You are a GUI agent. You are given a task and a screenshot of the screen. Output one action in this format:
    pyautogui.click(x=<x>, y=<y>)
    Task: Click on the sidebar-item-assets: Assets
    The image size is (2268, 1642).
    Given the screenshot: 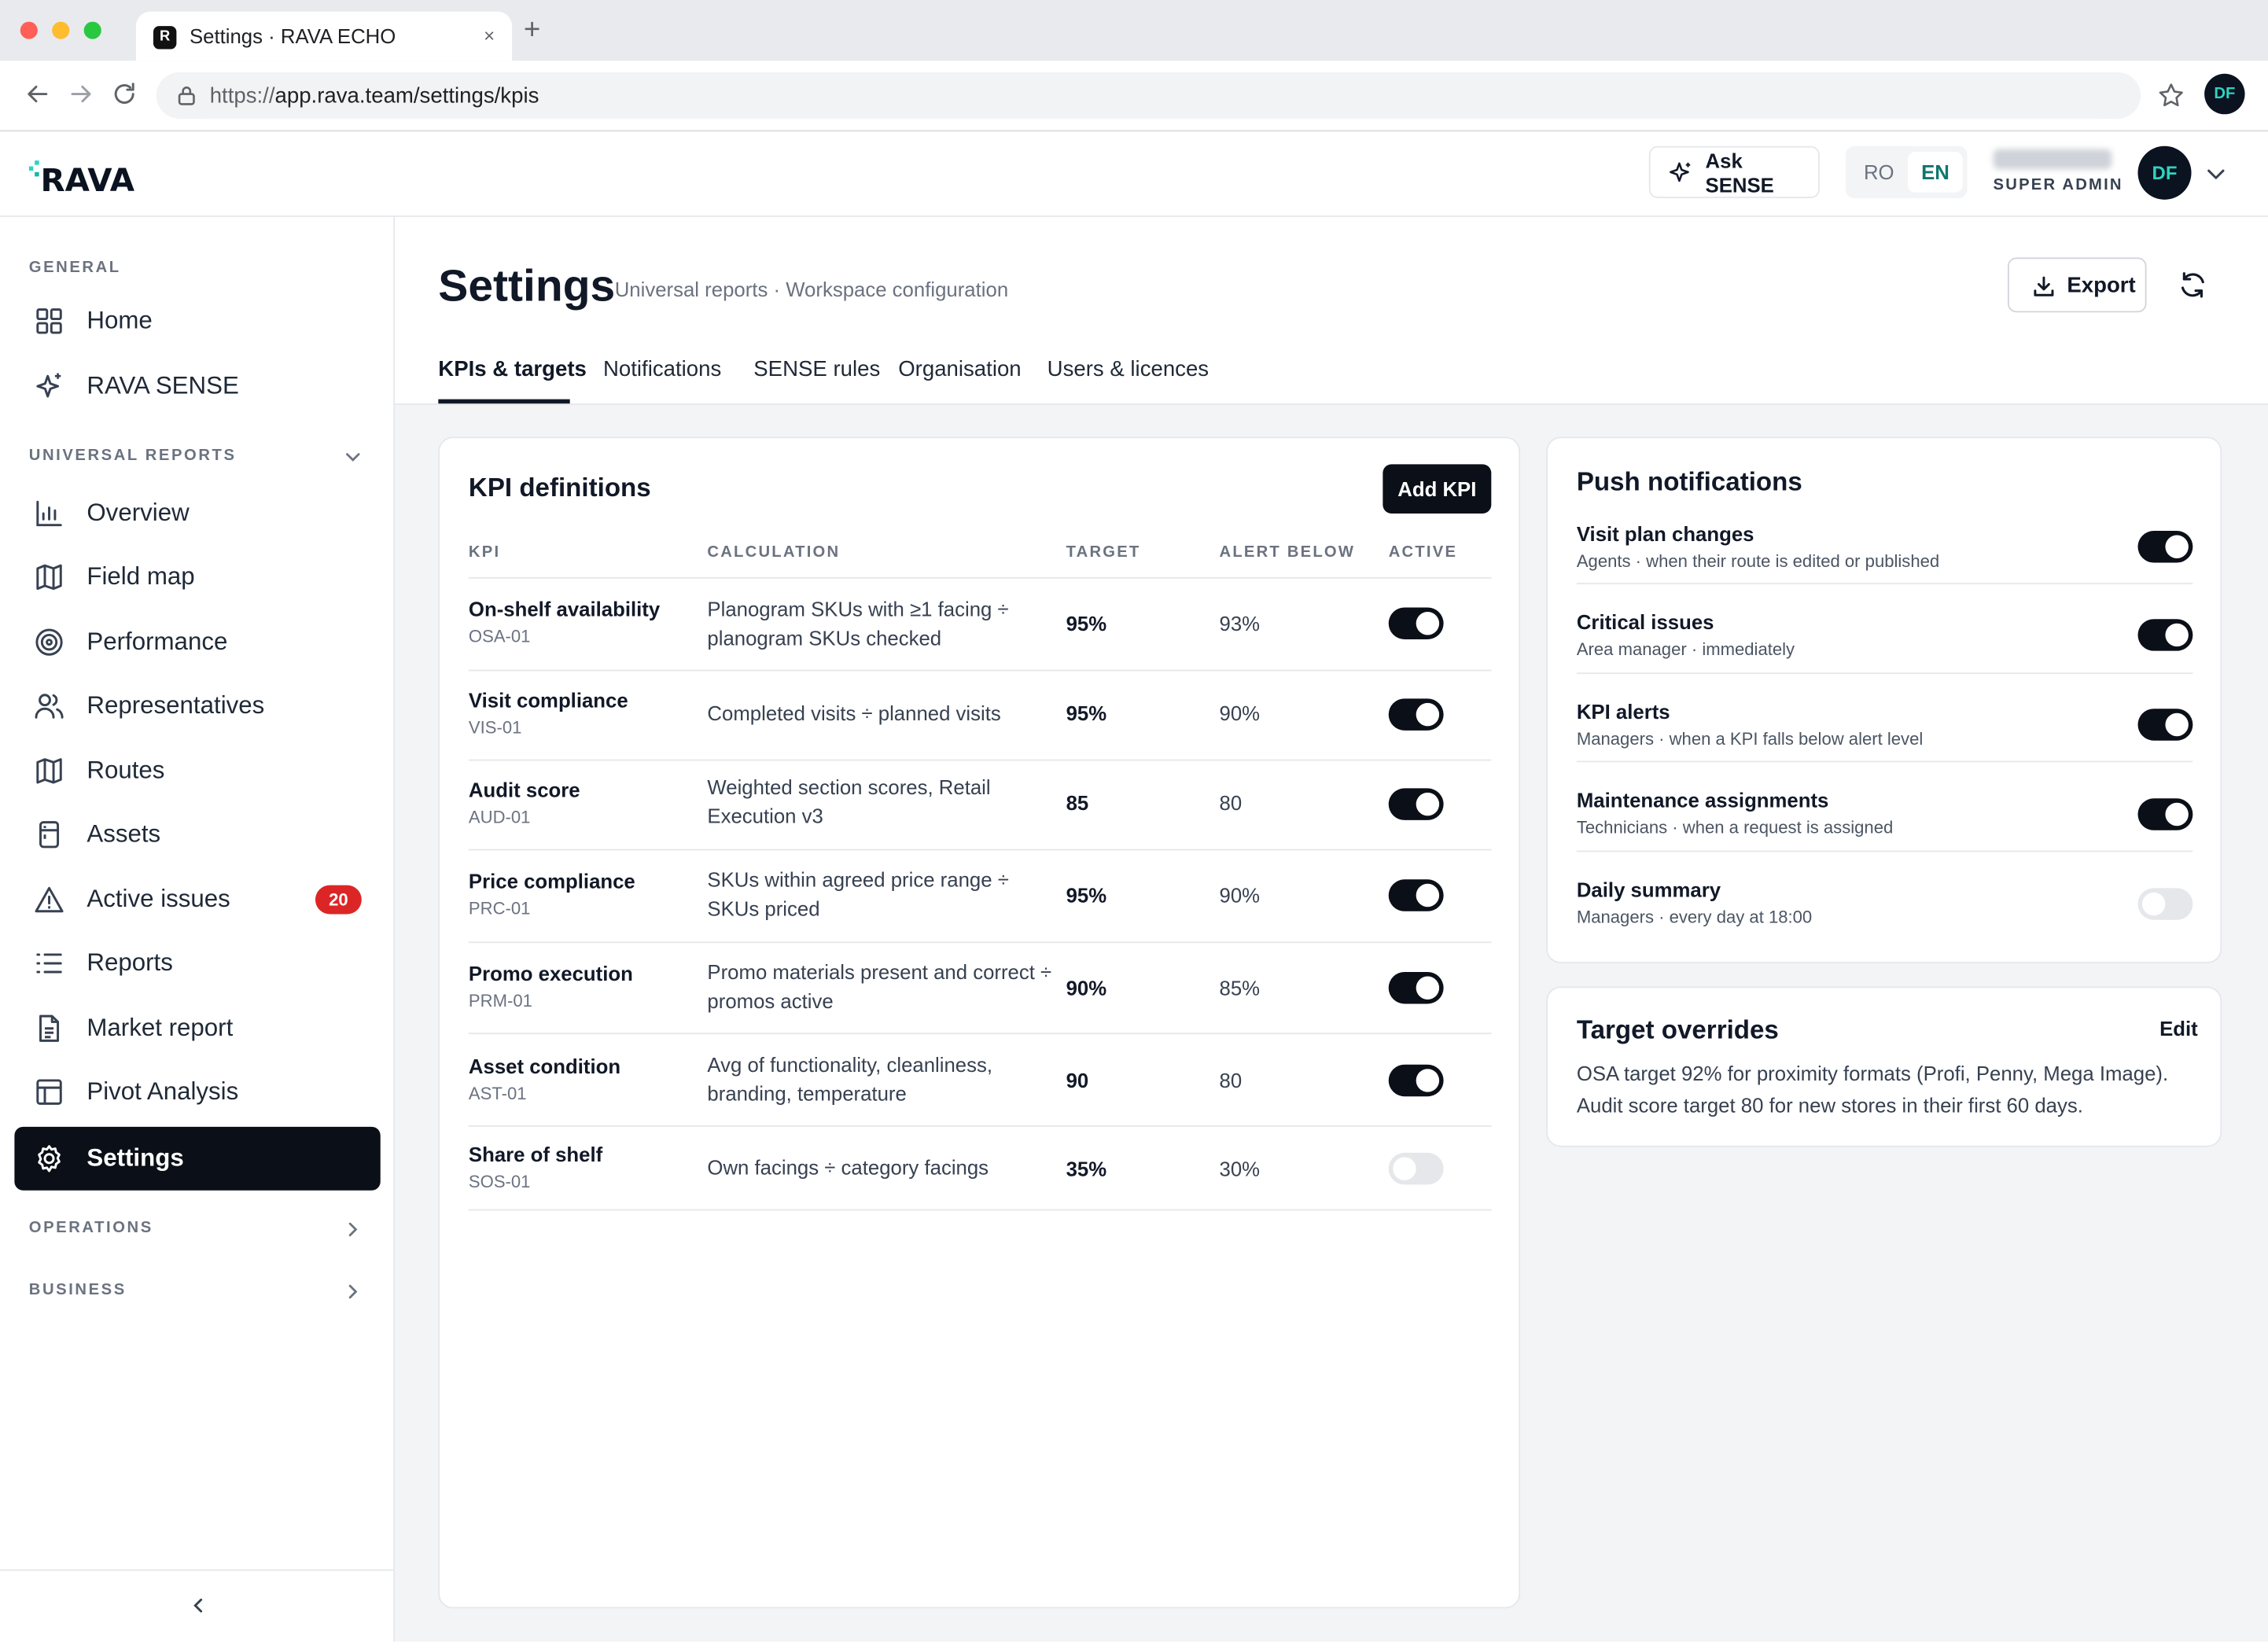 What is the action you would take?
    pyautogui.click(x=197, y=835)
    